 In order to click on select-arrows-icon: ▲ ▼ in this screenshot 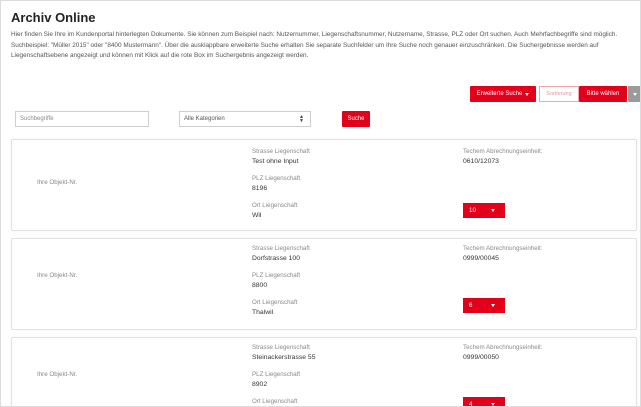, I will do `click(301, 119)`.